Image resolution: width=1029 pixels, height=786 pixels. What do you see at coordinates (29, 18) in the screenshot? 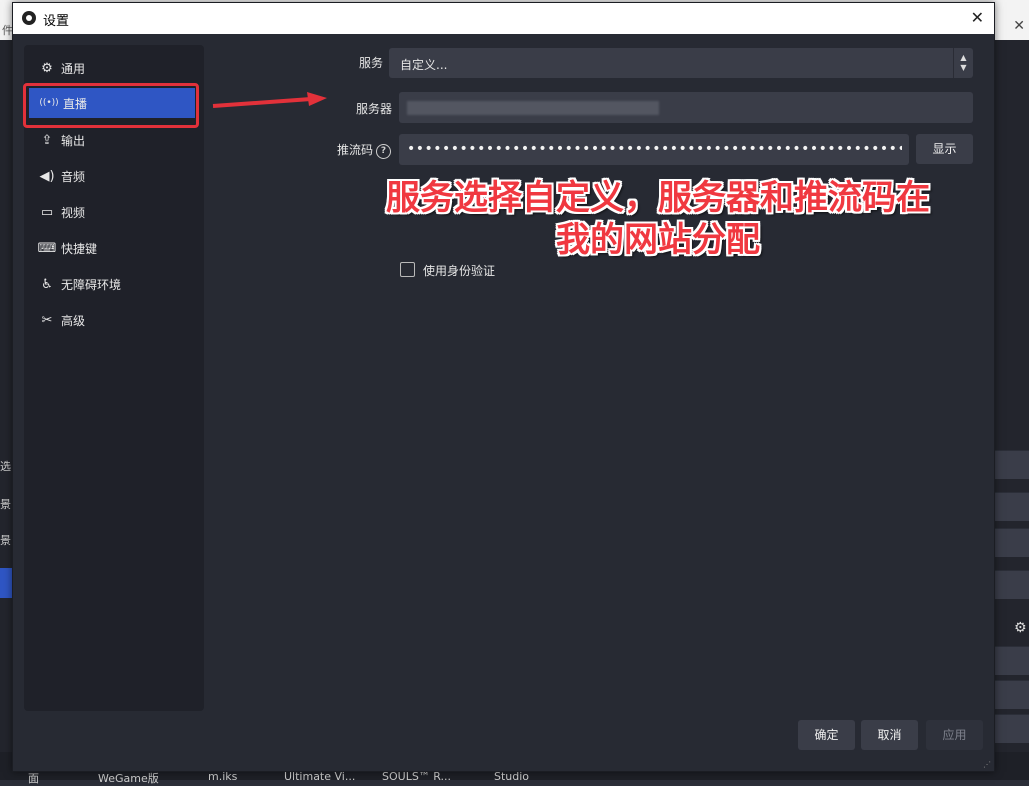
I see `obs-logo-icon` at bounding box center [29, 18].